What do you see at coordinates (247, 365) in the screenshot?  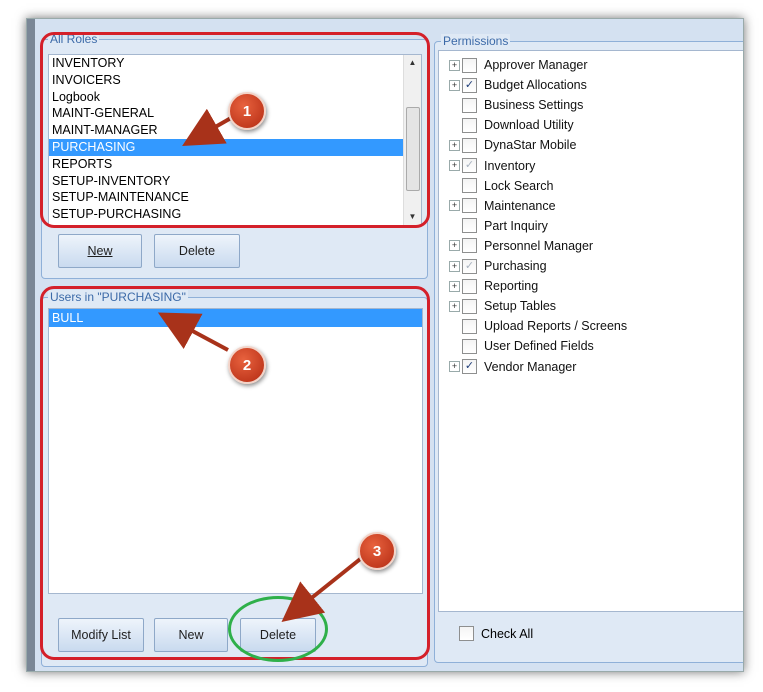 I see `annotation-badge-2: 2` at bounding box center [247, 365].